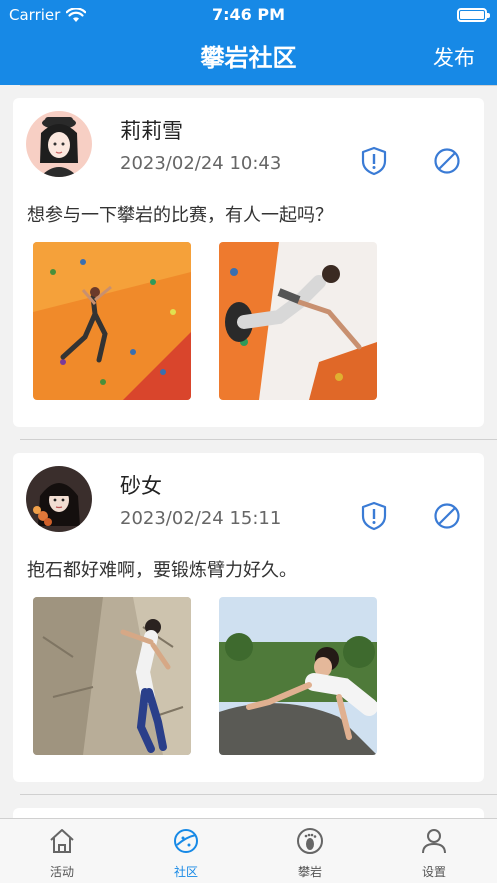 Image resolution: width=497 pixels, height=883 pixels. Describe the element at coordinates (310, 841) in the screenshot. I see `footprint-icon` at that location.